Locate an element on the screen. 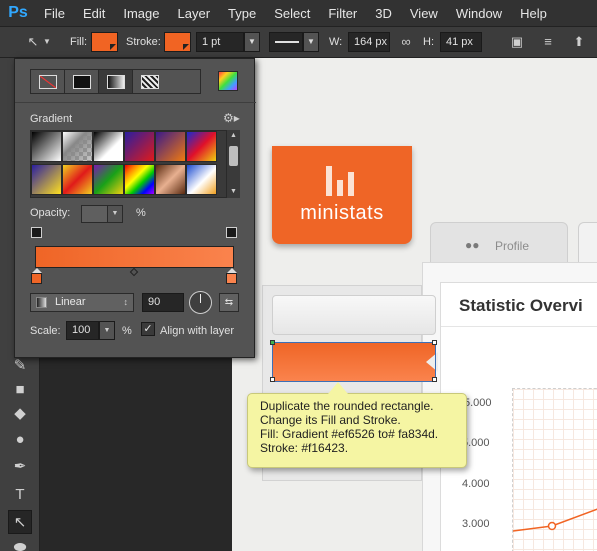 This screenshot has height=551, width=597. align-with-layer-checkbox: ✓ is located at coordinates (148, 329).